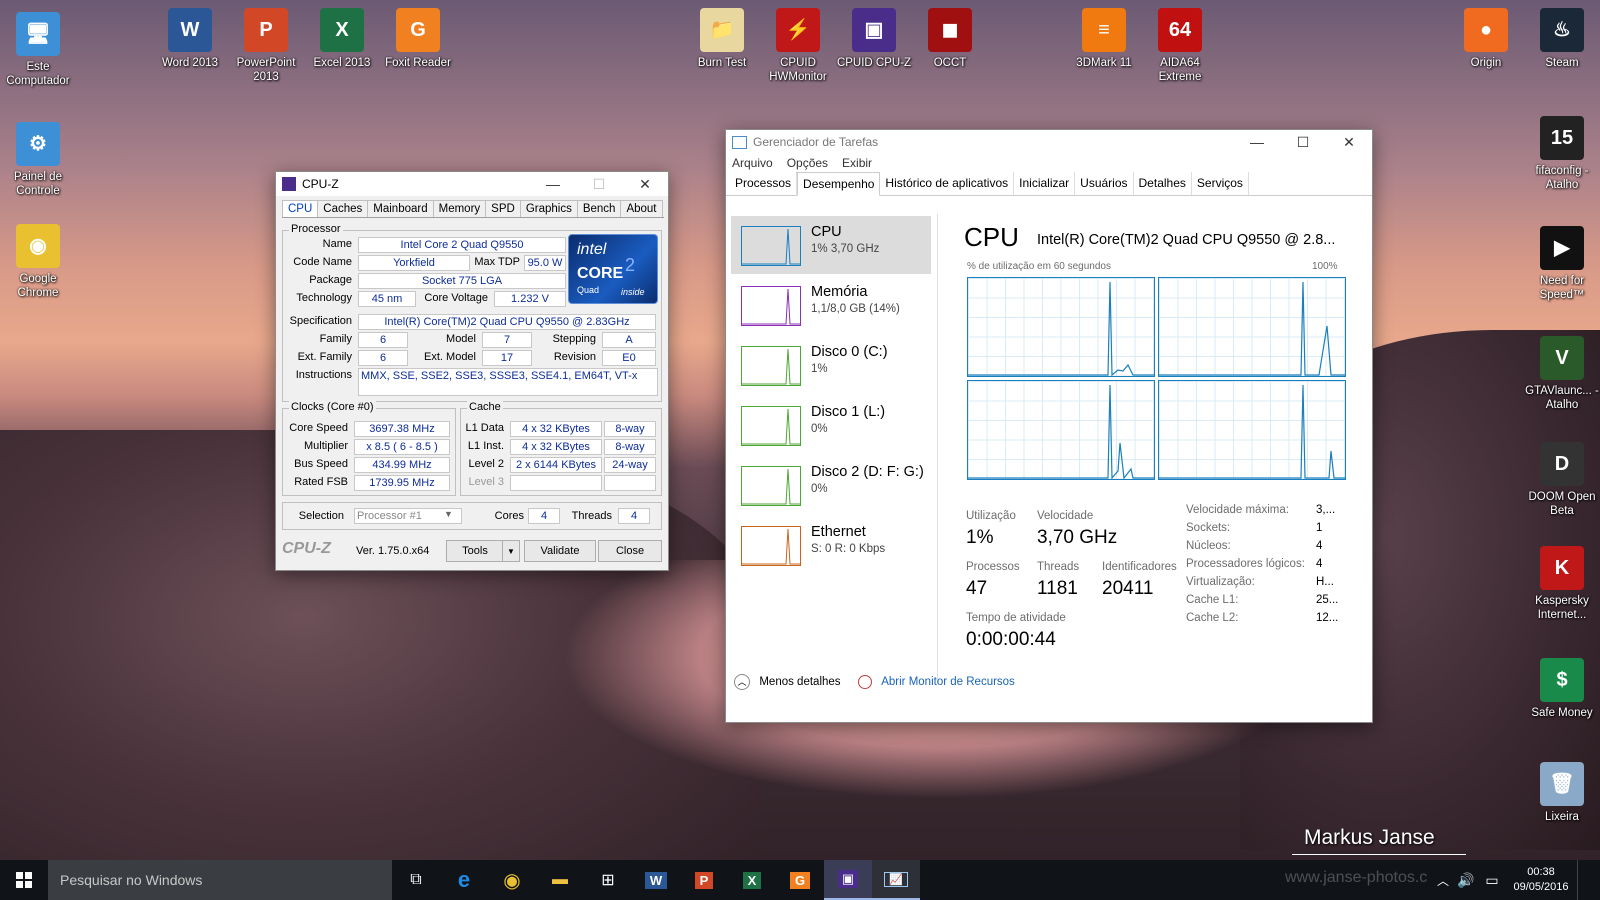  Describe the element at coordinates (472, 184) in the screenshot. I see `cpuz-titlebar: CPU-Z — ☐ ✕` at that location.